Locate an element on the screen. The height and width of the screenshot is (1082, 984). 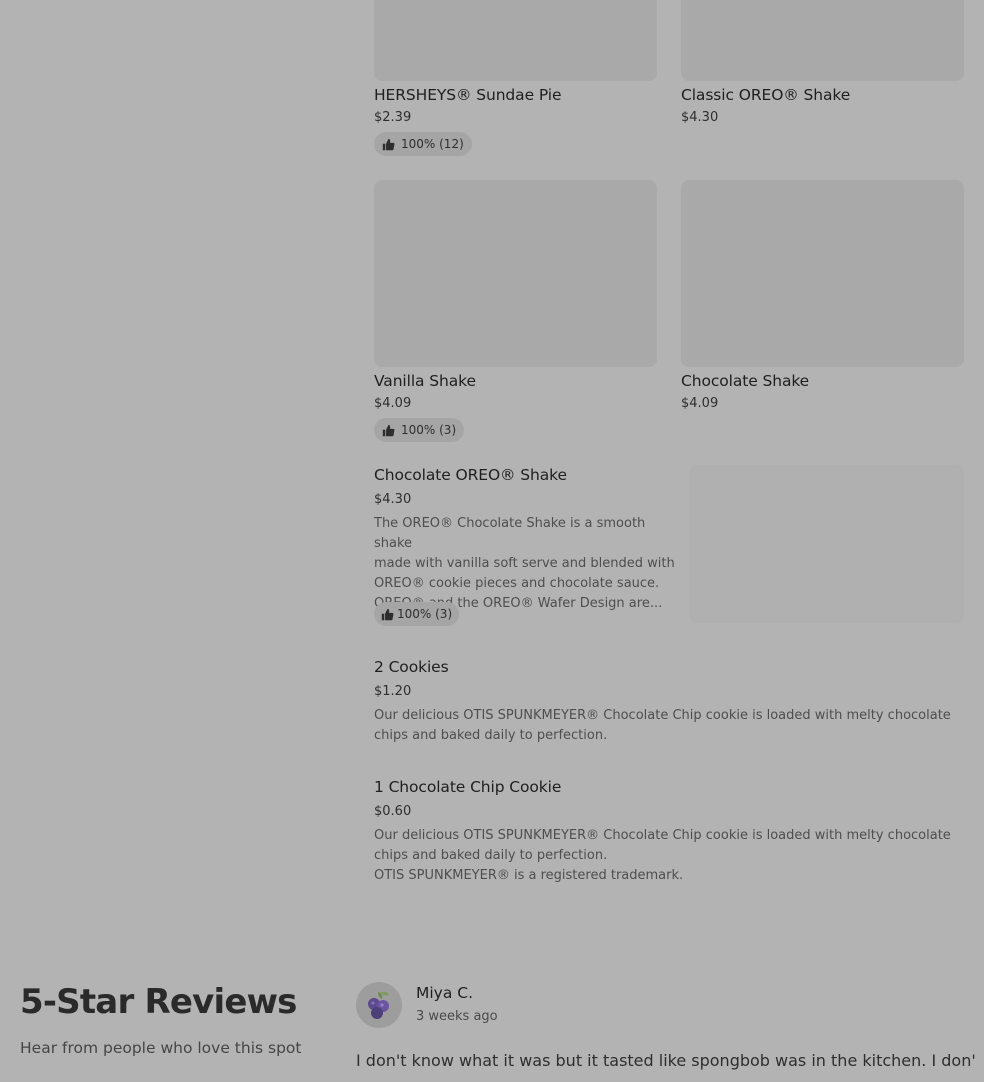
blueberries-avatar-icon is located at coordinates (378, 1005).